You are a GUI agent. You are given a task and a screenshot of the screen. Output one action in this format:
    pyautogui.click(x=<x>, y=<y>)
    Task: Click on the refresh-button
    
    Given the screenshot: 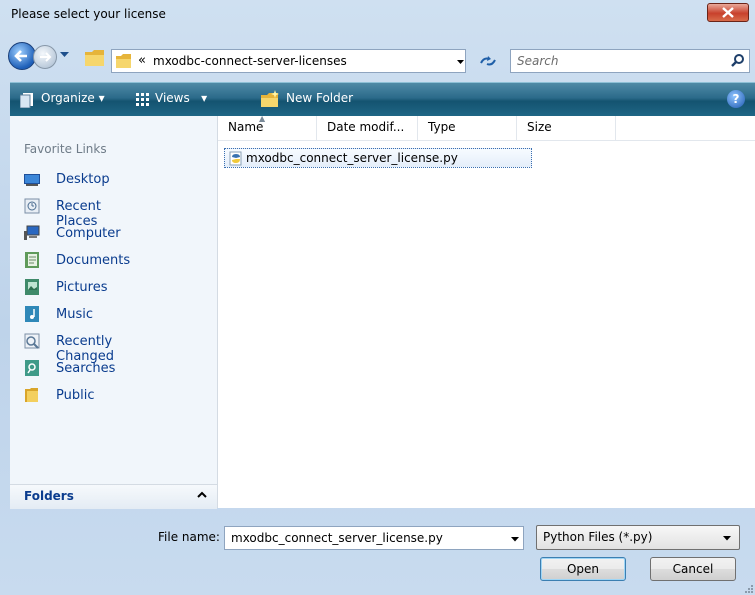 What is the action you would take?
    pyautogui.click(x=488, y=61)
    